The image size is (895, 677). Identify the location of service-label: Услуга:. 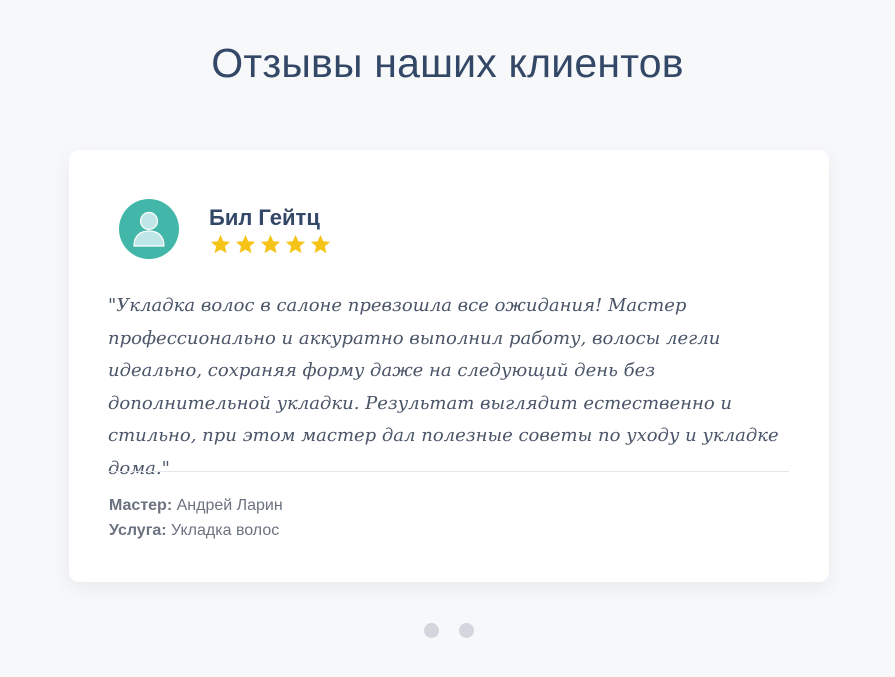
(138, 530).